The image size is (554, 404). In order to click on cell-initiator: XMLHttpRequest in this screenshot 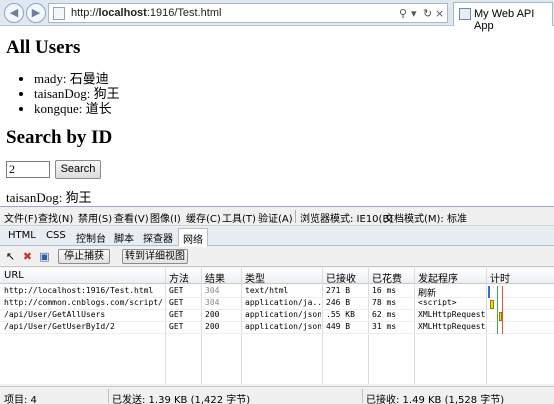, I will do `click(452, 314)`.